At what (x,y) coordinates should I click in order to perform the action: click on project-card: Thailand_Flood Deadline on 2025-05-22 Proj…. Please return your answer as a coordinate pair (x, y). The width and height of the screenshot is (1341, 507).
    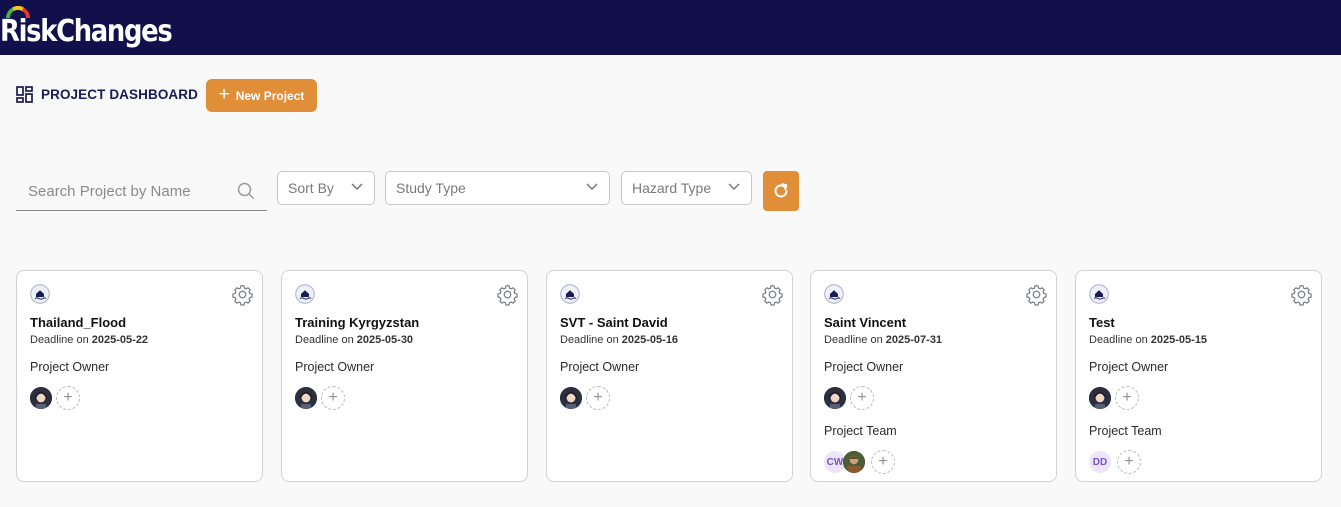
    Looking at the image, I should click on (139, 376).